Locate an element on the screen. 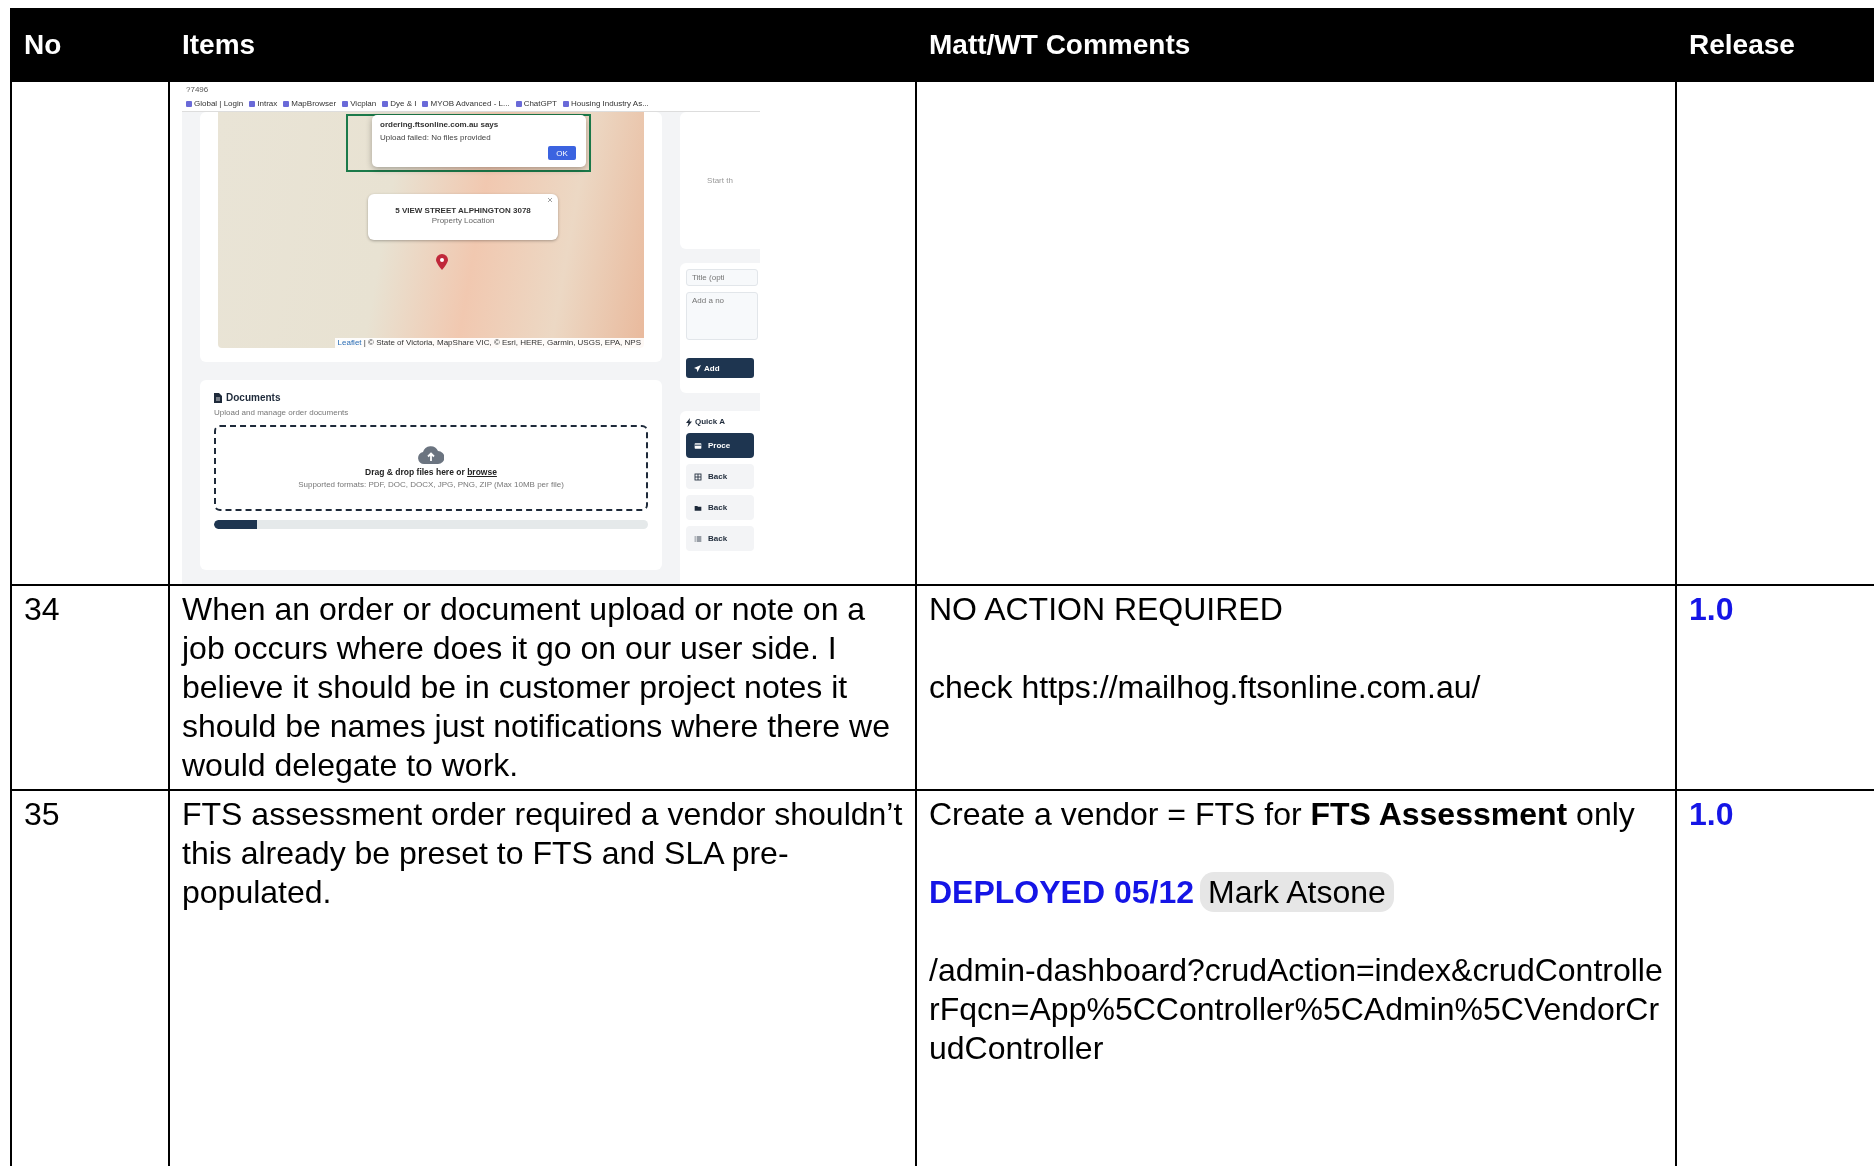  card-icon is located at coordinates (698, 445).